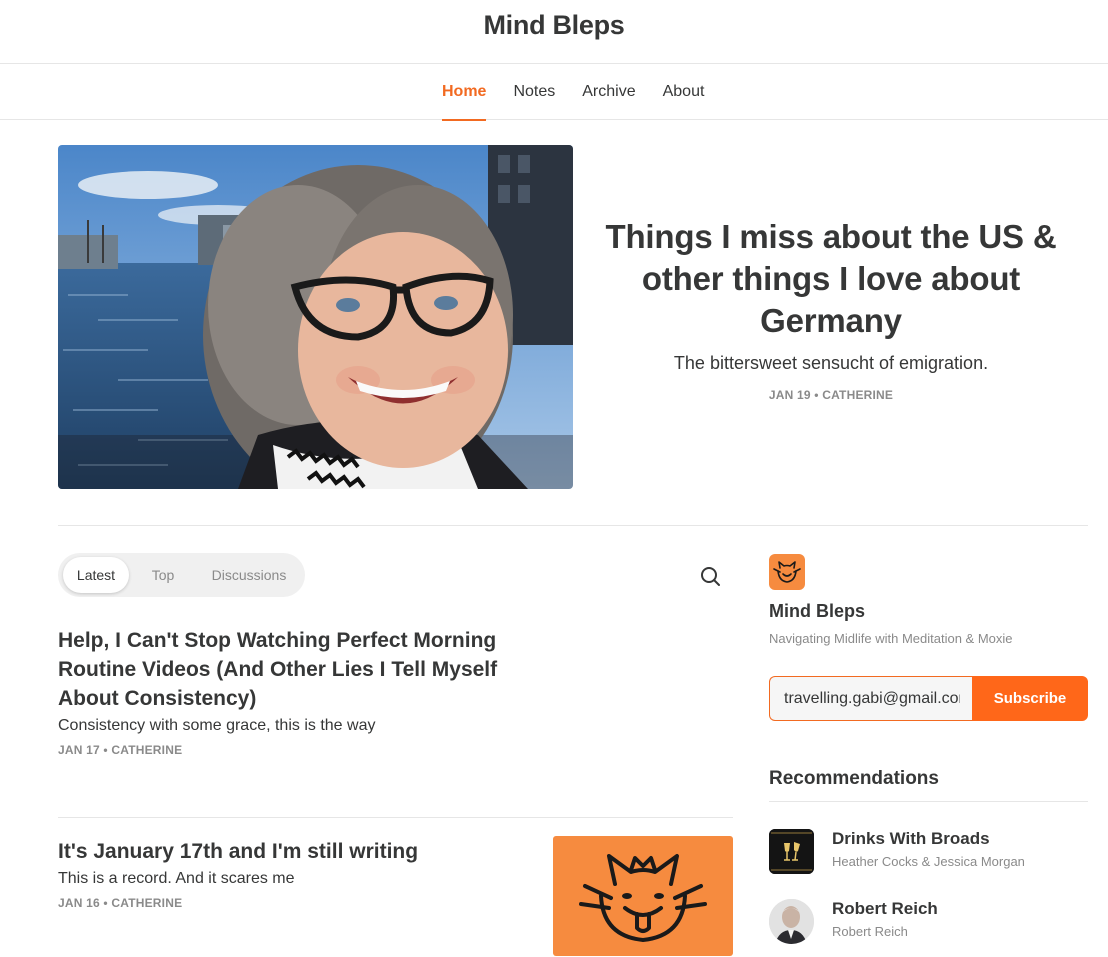 The width and height of the screenshot is (1108, 957). What do you see at coordinates (928, 922) in the screenshot?
I see `recommendation-item: Robert Reich Robert Reich` at bounding box center [928, 922].